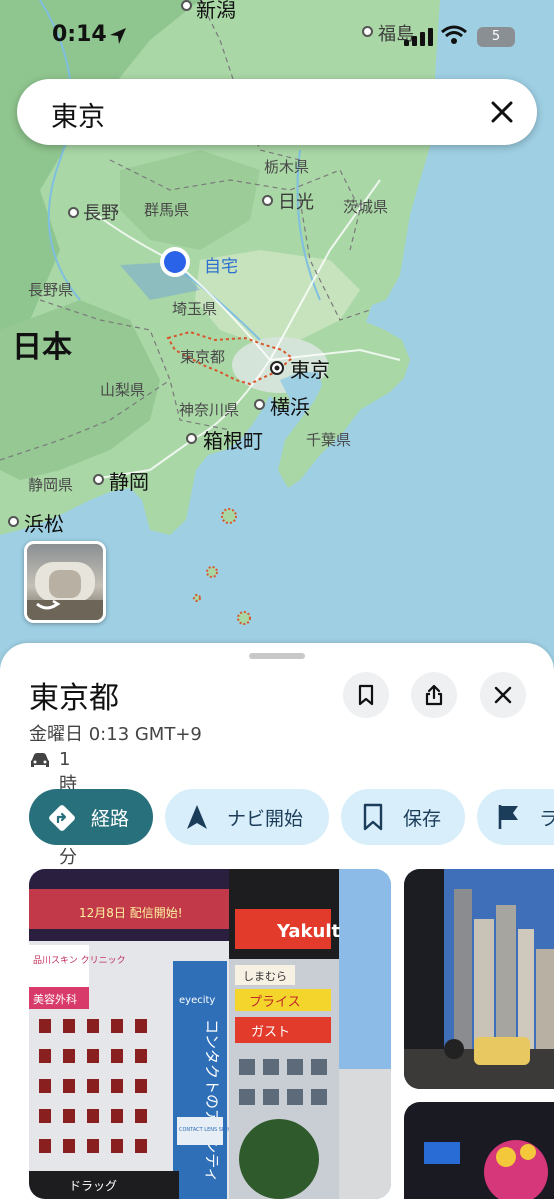 This screenshot has height=1199, width=554. I want to click on map-dot-nikko, so click(267, 200).